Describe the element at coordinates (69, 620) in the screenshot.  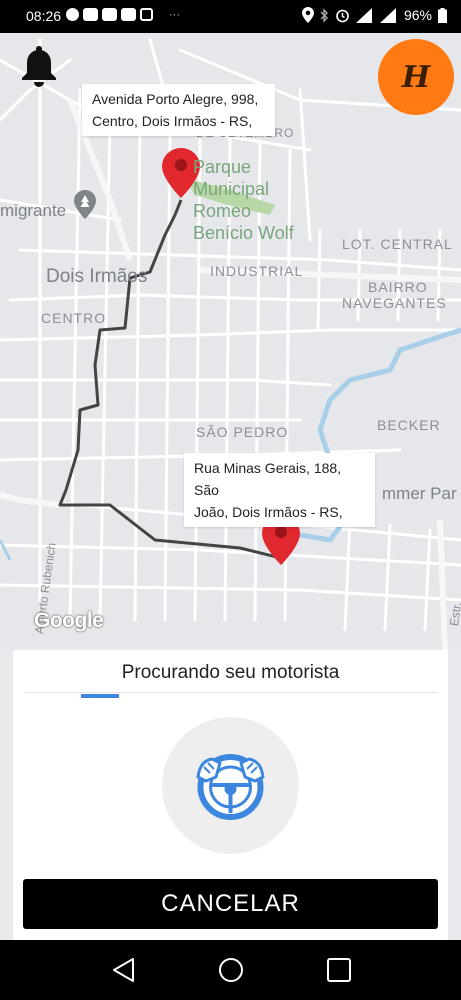
I see `google-attribution: Google` at that location.